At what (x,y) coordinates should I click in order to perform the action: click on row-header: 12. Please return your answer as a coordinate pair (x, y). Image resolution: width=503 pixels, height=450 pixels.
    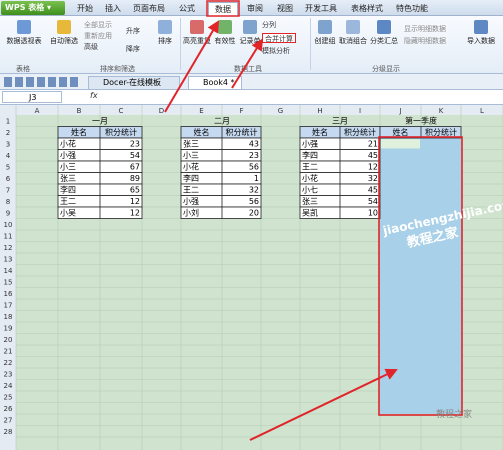
    Looking at the image, I should click on (8, 248).